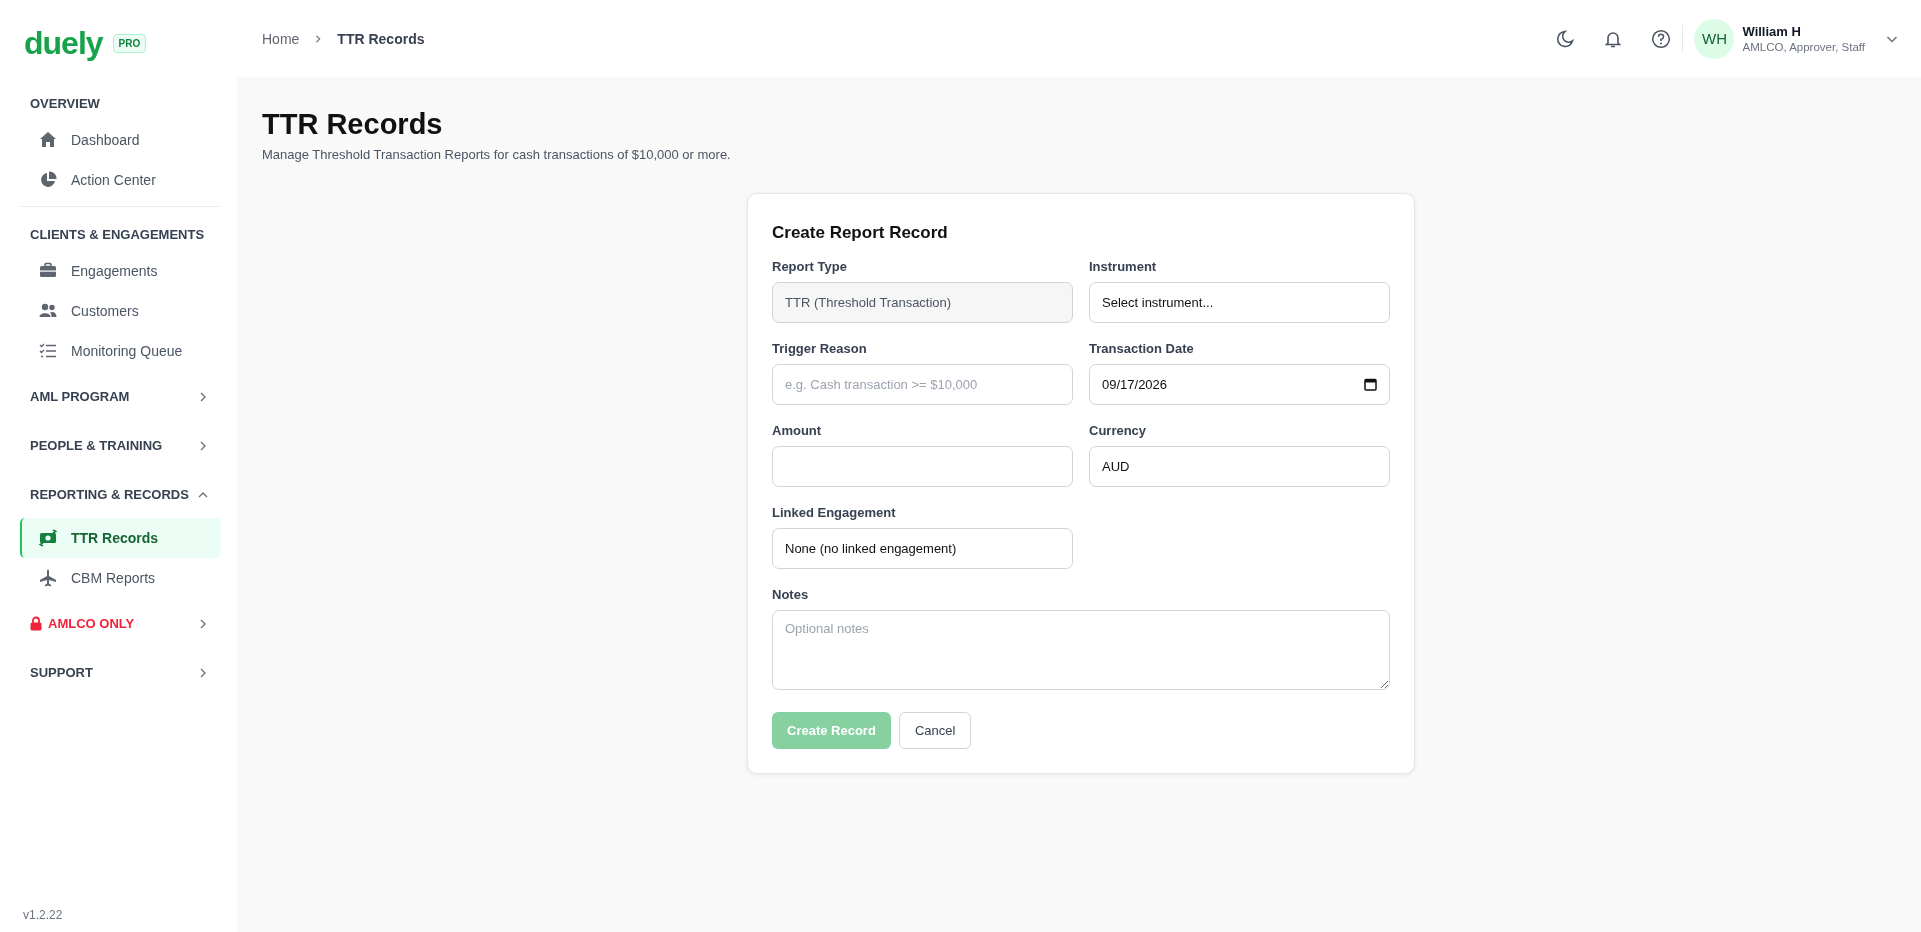 This screenshot has width=1921, height=932. Describe the element at coordinates (1714, 38) in the screenshot. I see `avatar: WH` at that location.